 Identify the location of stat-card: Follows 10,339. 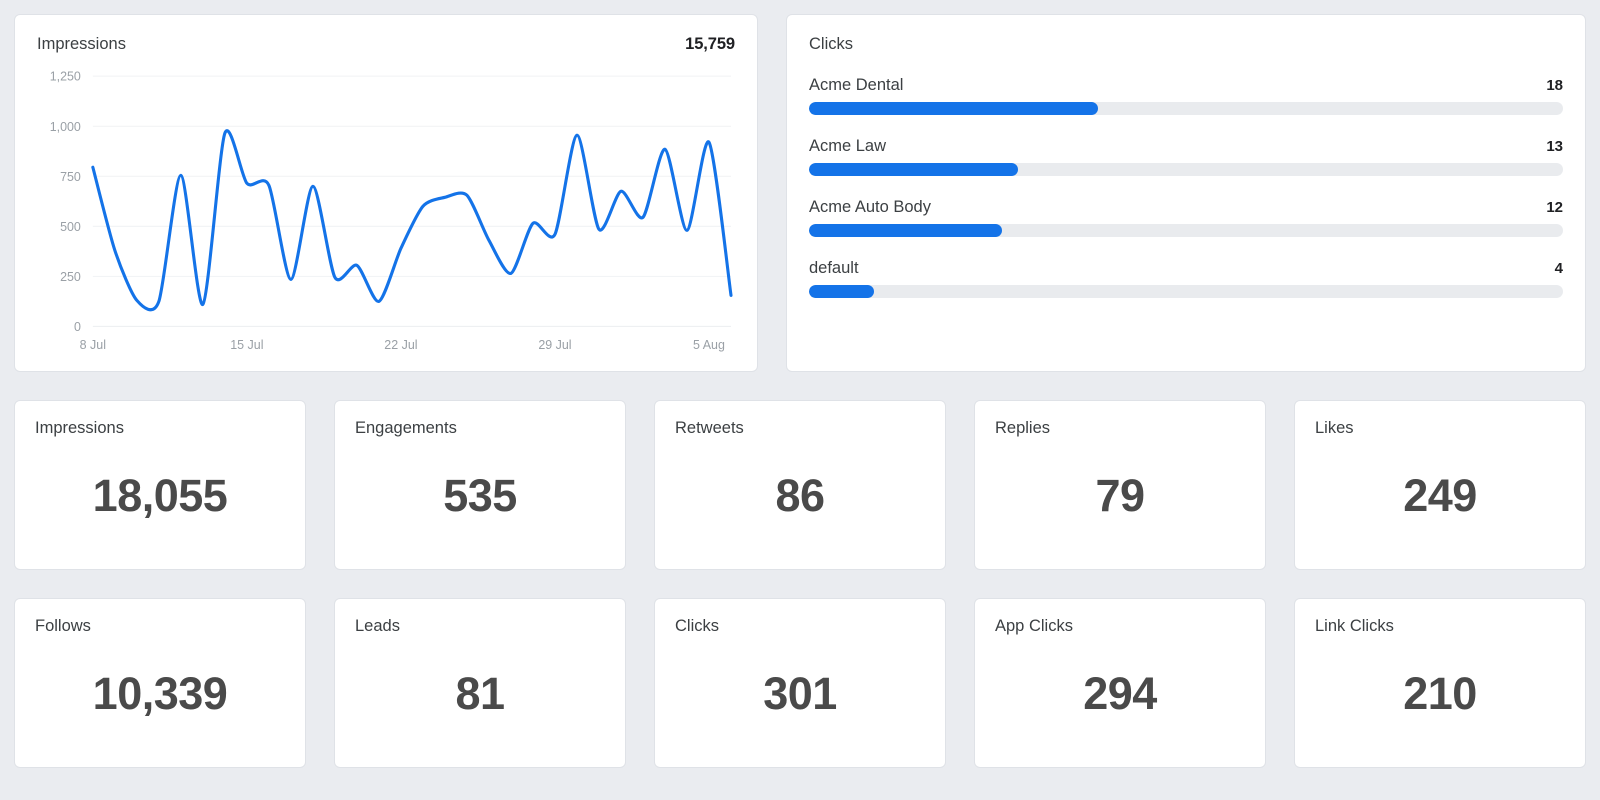
(160, 683).